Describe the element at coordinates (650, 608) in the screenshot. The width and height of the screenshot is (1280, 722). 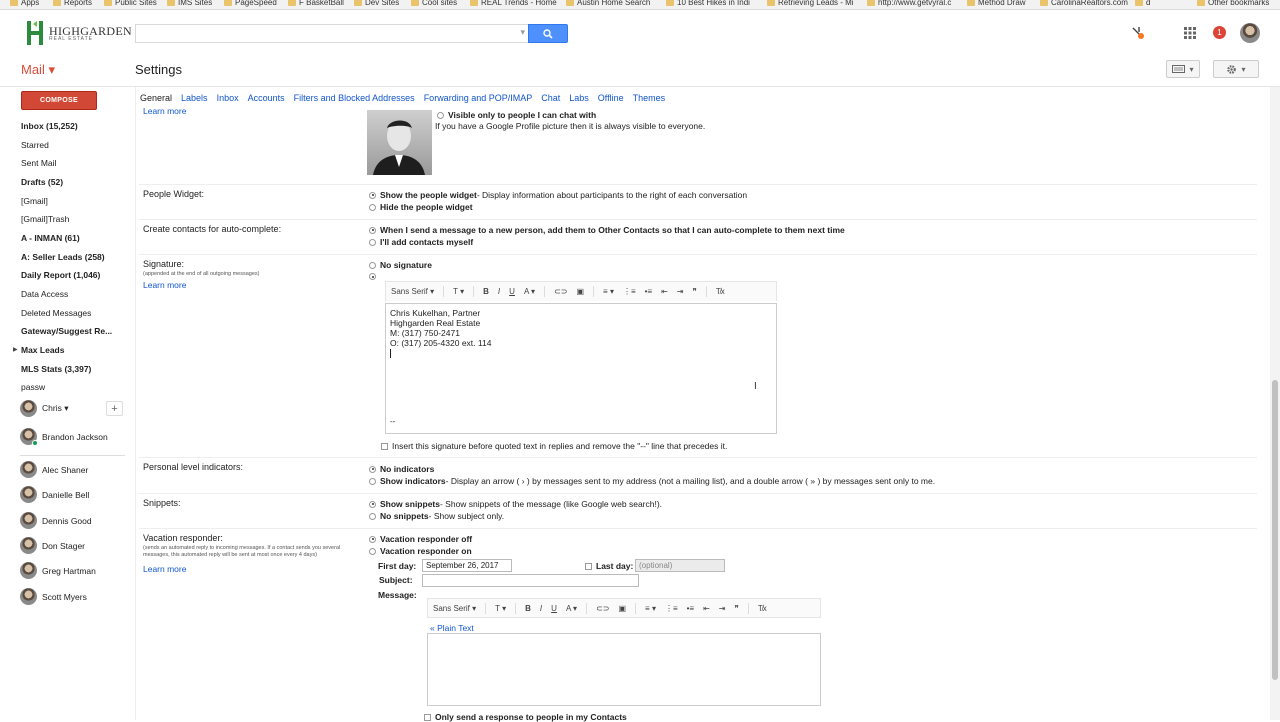
I see `align-icon: ≡ ▾` at that location.